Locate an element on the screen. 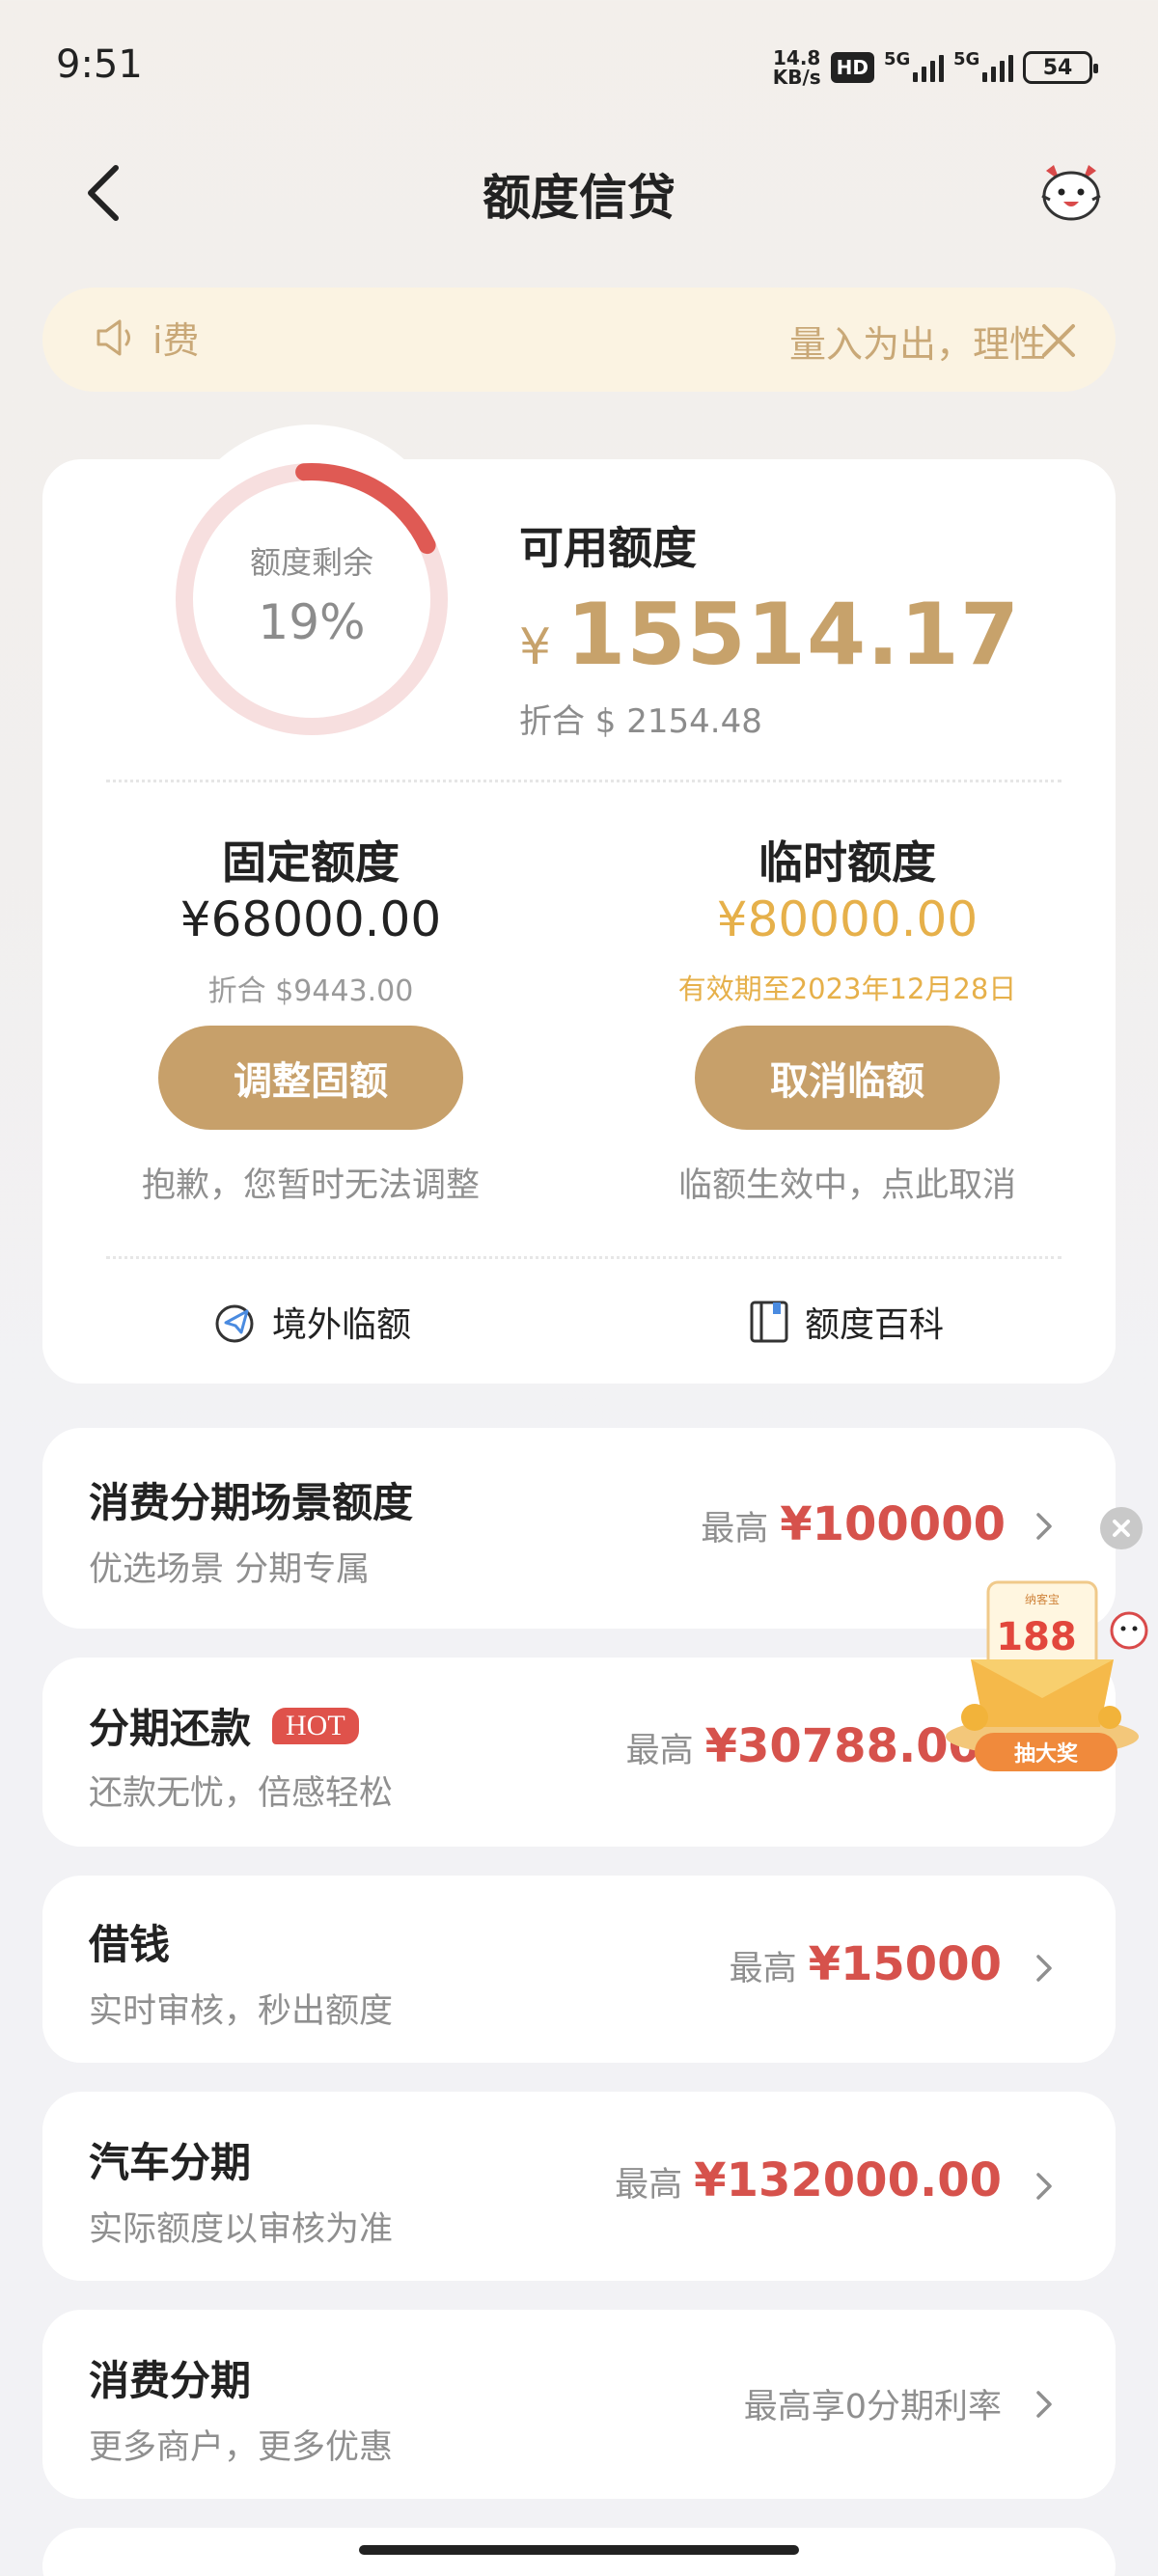 This screenshot has height=2576, width=1158. mascot-button is located at coordinates (1071, 192).